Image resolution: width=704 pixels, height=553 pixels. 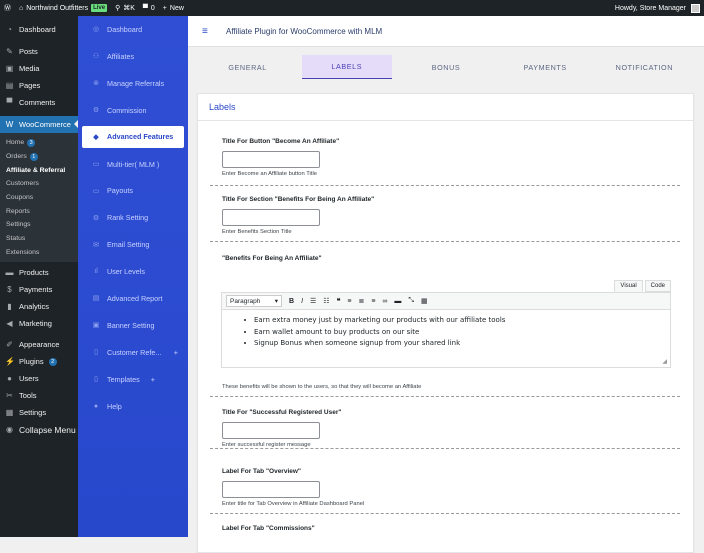 What do you see at coordinates (133, 379) in the screenshot?
I see `plugin-nav-templates: ▯ Templates +` at bounding box center [133, 379].